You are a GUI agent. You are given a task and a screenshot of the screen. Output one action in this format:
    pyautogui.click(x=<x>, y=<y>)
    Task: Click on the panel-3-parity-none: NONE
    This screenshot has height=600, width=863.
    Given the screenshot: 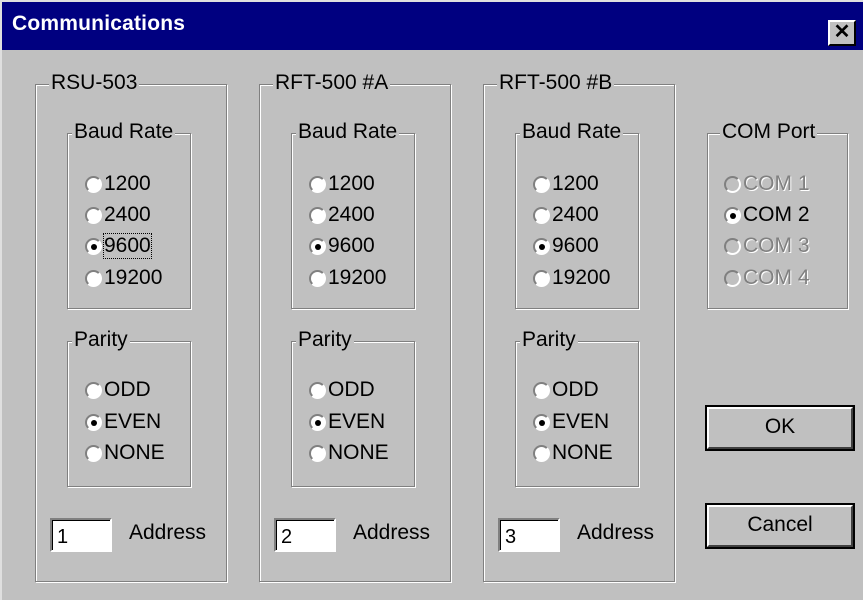 What is the action you would take?
    pyautogui.click(x=573, y=453)
    